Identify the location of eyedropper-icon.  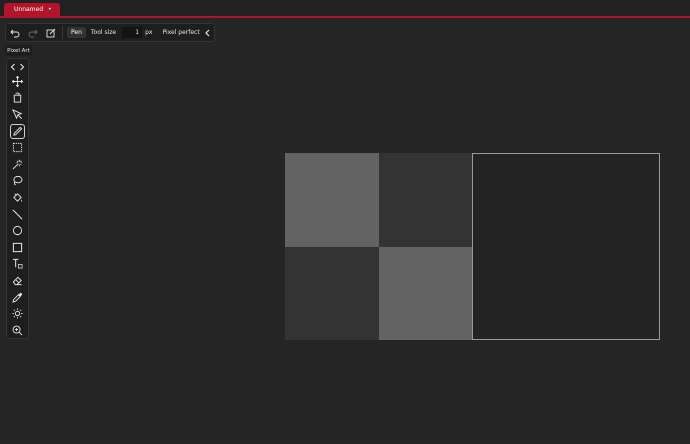
(17, 297).